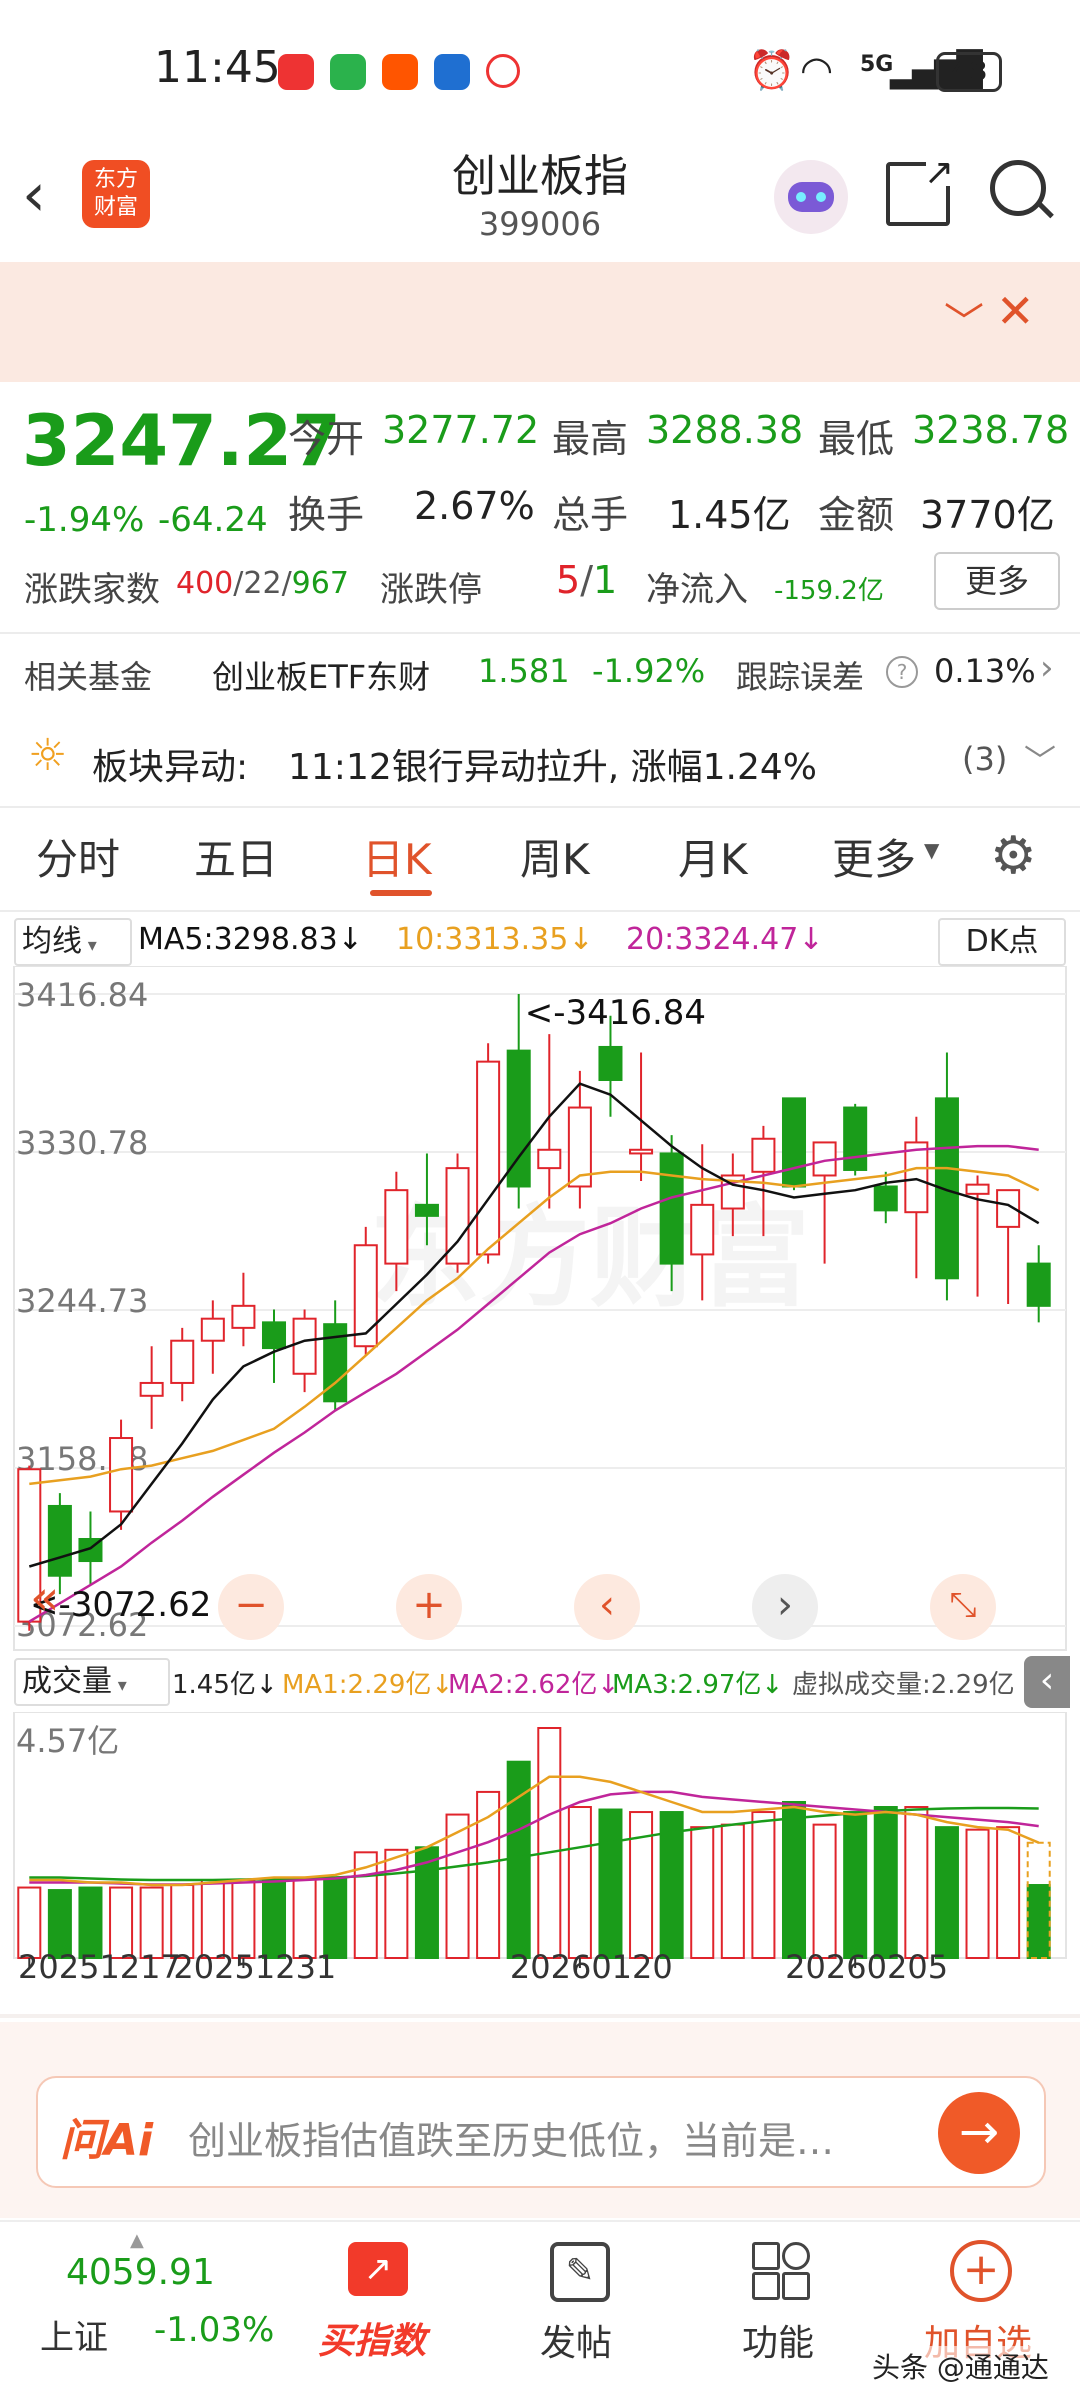 The width and height of the screenshot is (1080, 2402). I want to click on dk-point-button: DK点, so click(1002, 942).